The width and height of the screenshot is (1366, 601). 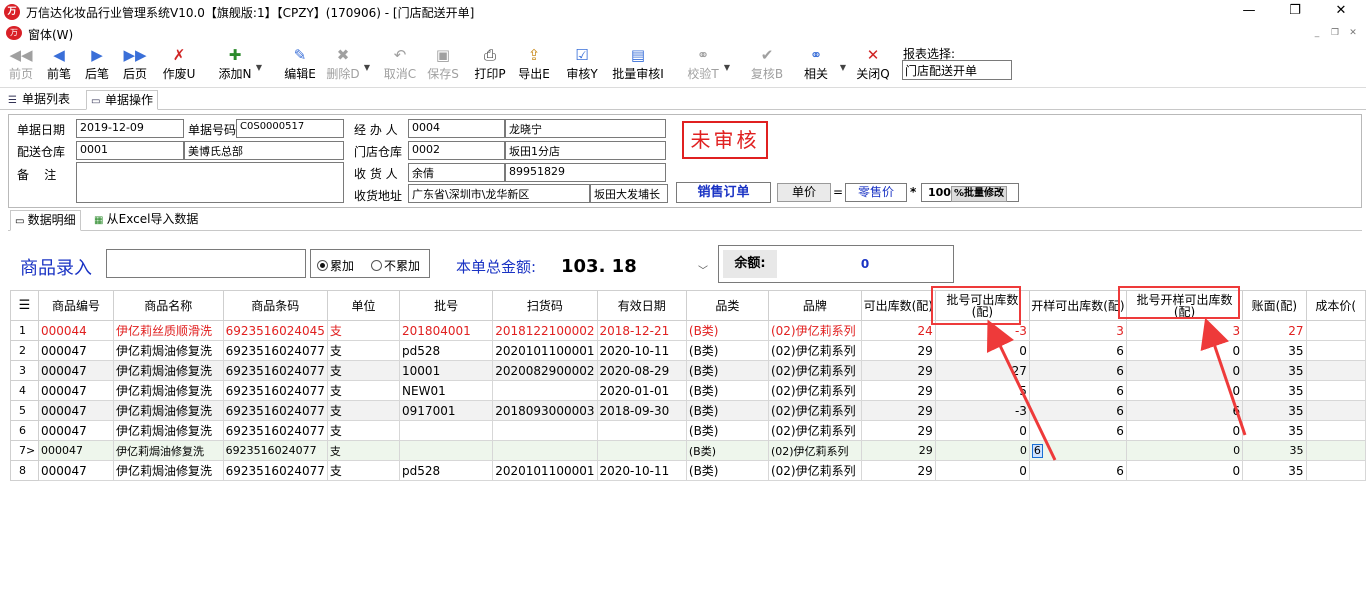 I want to click on arrow-to-batch-sample-column, so click(x=1223, y=376).